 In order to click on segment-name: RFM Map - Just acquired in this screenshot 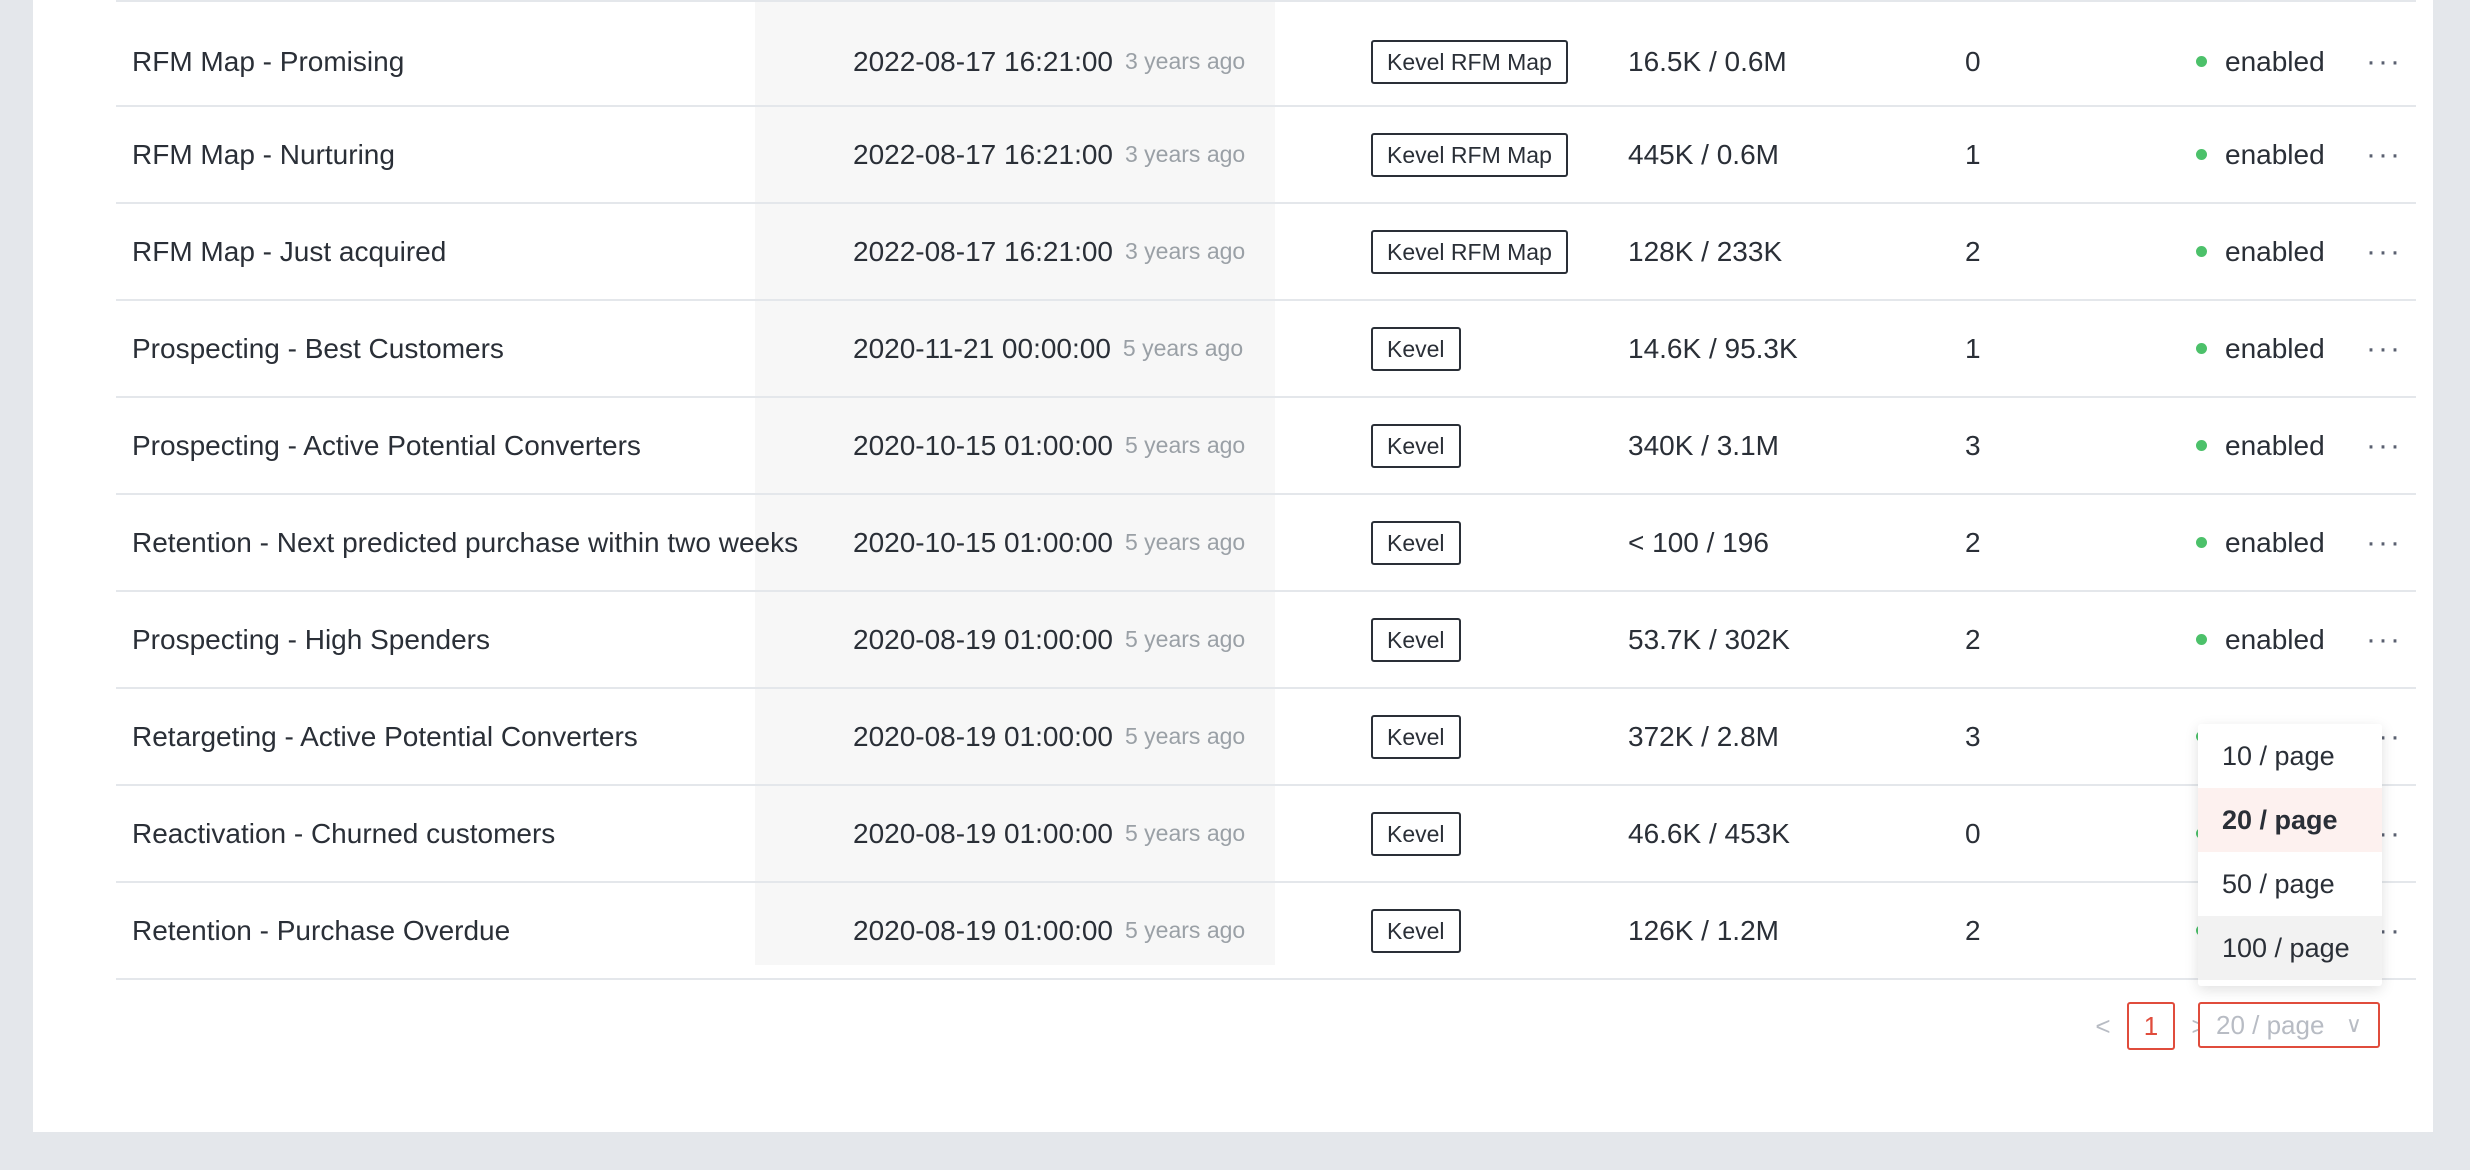, I will do `click(289, 251)`.